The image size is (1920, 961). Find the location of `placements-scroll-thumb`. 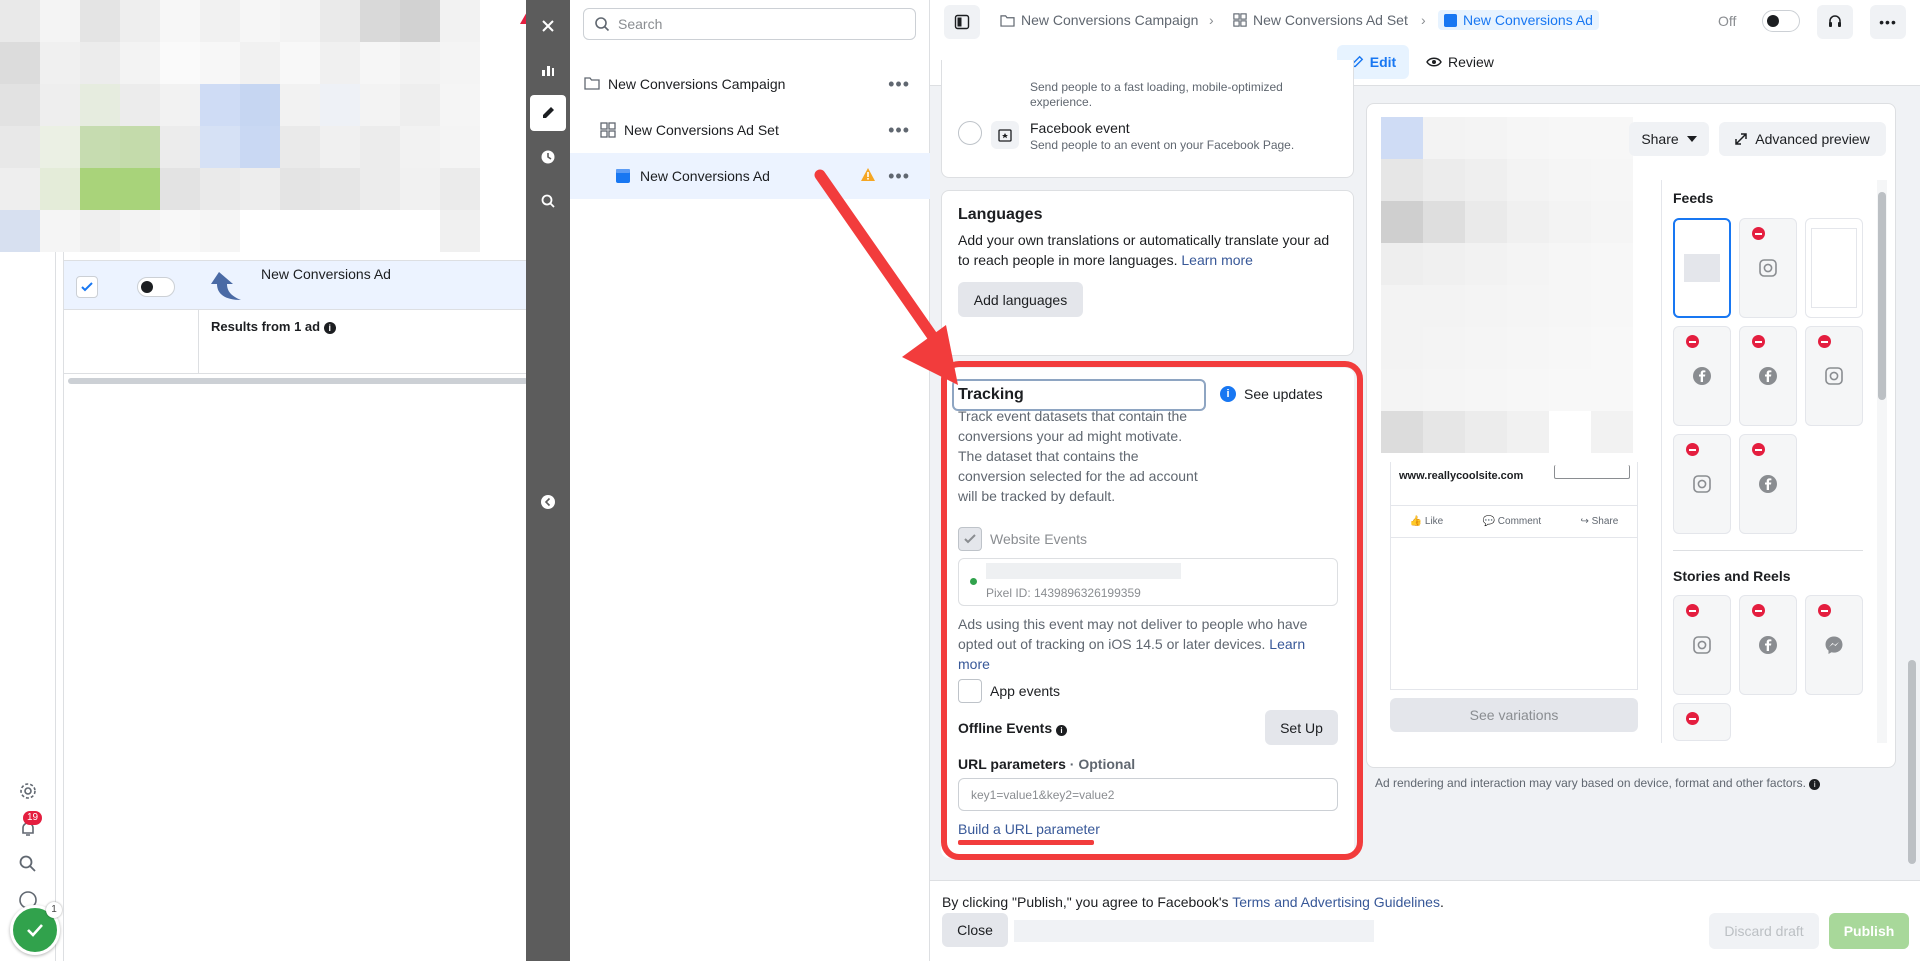

placements-scroll-thumb is located at coordinates (1882, 296).